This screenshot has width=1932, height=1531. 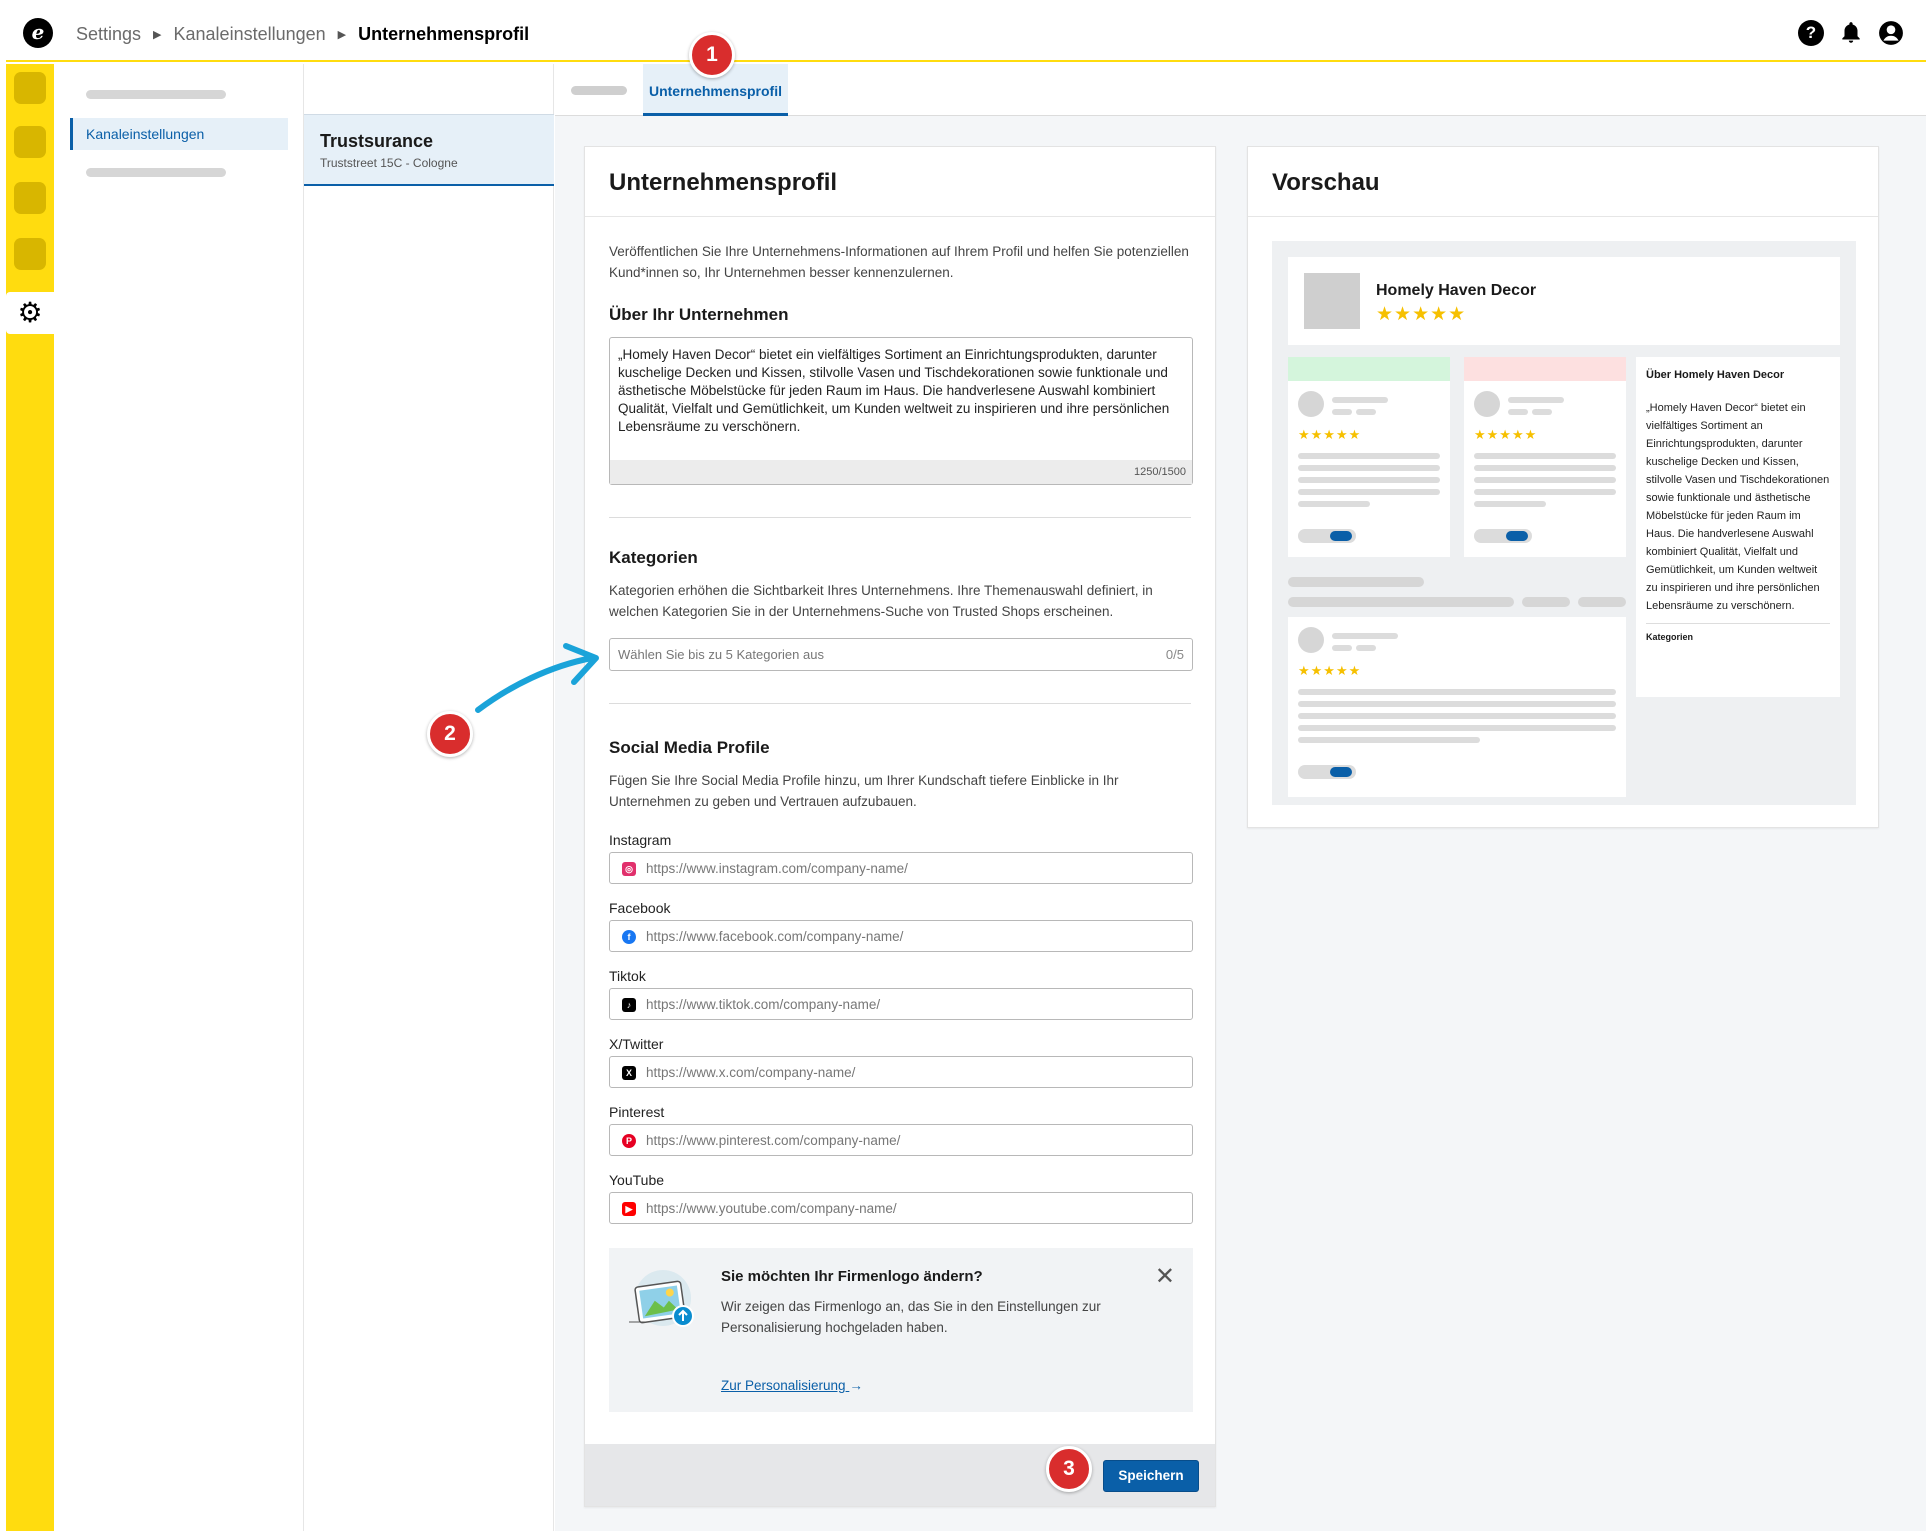 I want to click on tiktok-input: ♪ https://www.tiktok.com/company-name/, so click(x=901, y=1004).